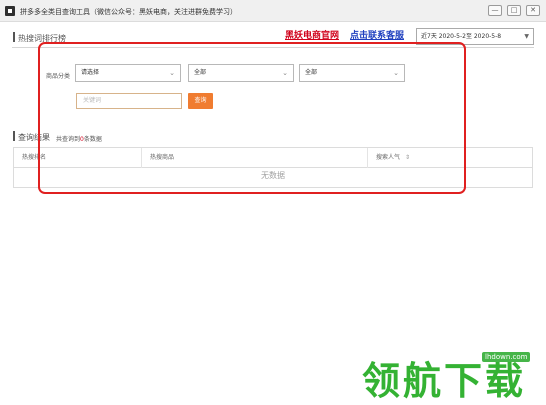  Describe the element at coordinates (461, 36) in the screenshot. I see `date-range-value: 近7天 2020-5-2至 2020-5-8` at that location.